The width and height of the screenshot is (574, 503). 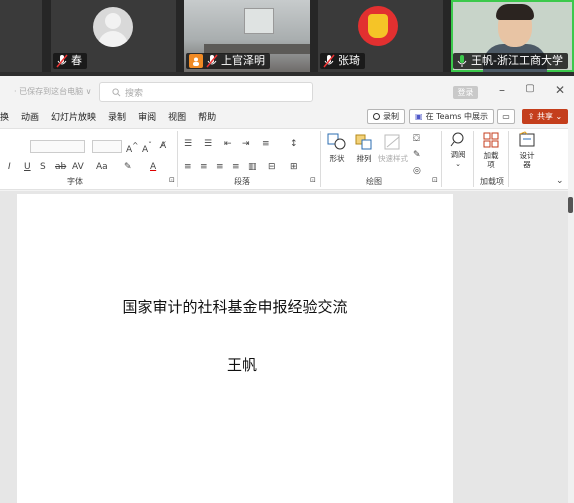 What do you see at coordinates (207, 116) in the screenshot?
I see `tab-help: 帮助` at bounding box center [207, 116].